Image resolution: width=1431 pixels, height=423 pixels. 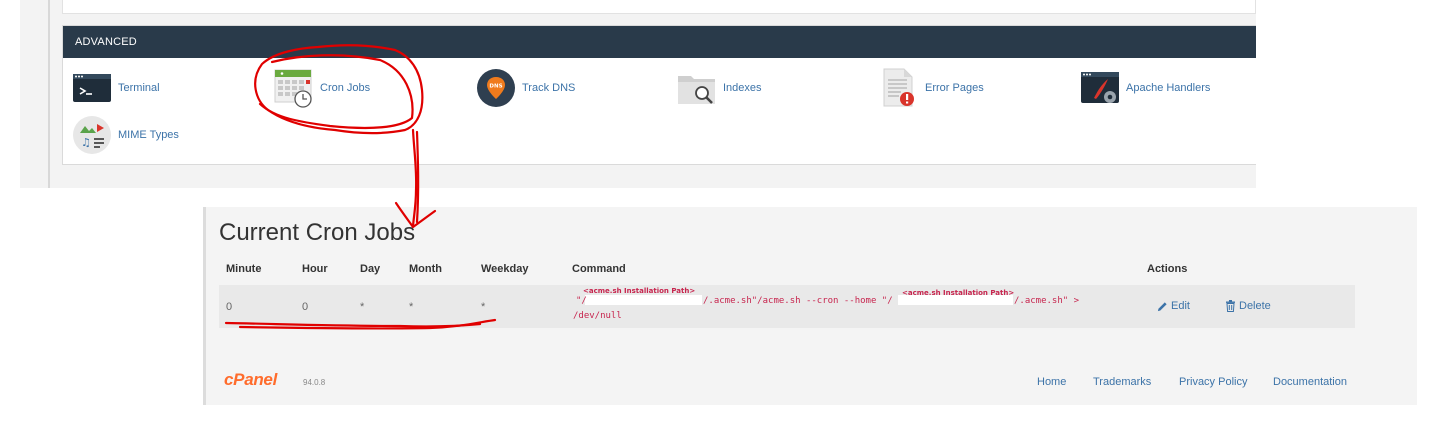 I want to click on mime-types-item: ♫ MIME Types, so click(x=125, y=135).